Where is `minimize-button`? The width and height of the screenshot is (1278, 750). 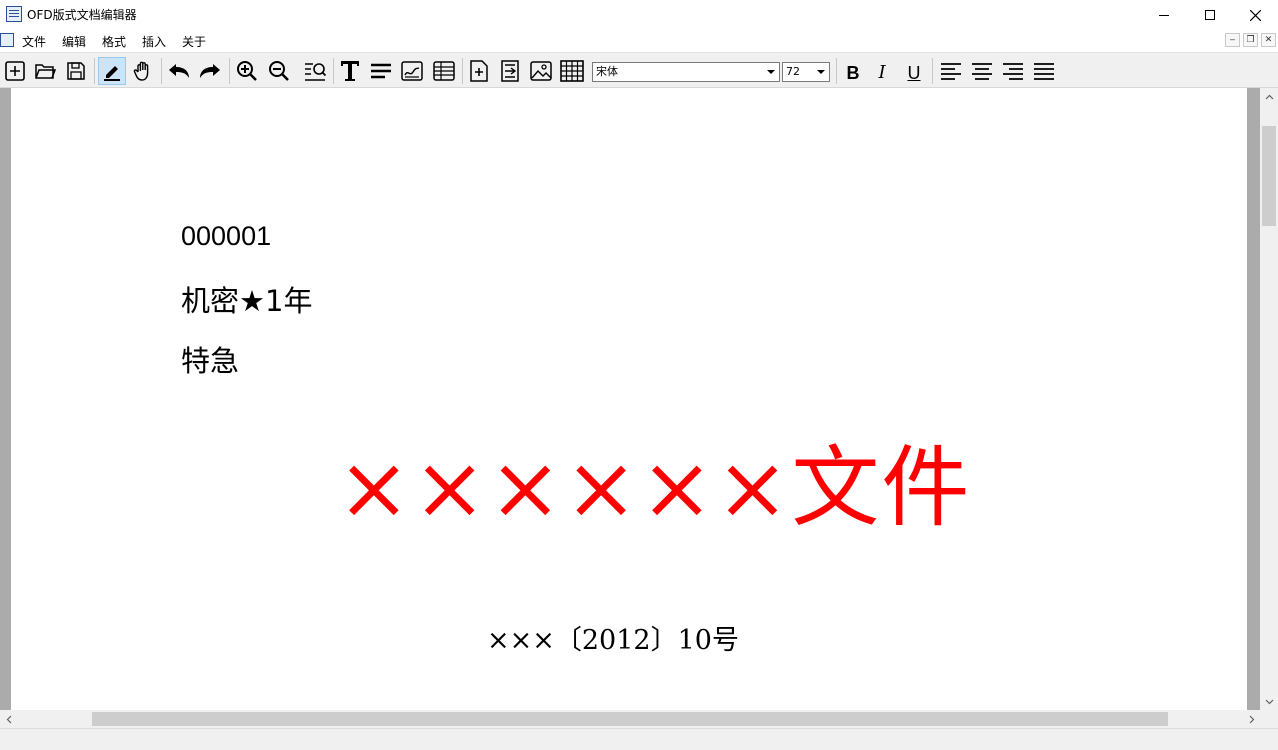
minimize-button is located at coordinates (1164, 15).